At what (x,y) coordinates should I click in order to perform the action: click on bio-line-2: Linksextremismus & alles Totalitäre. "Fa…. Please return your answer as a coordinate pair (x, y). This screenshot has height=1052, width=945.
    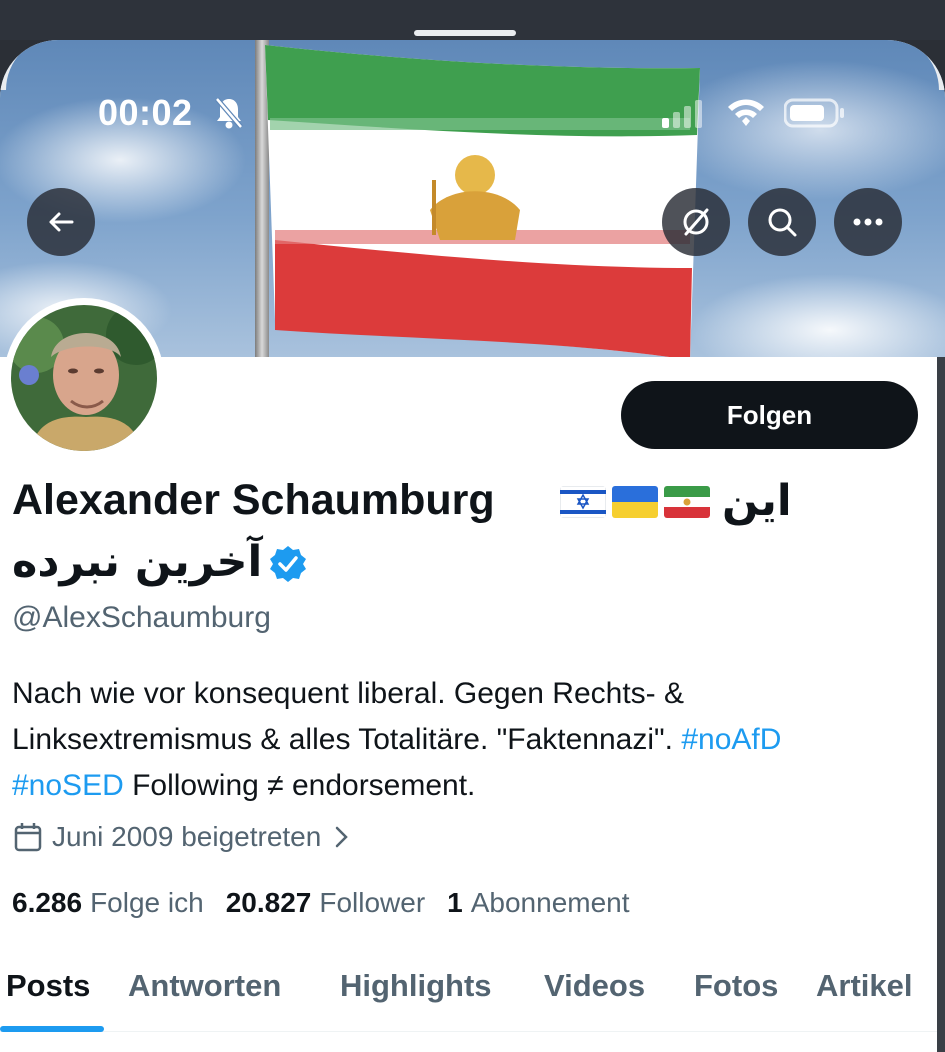
    Looking at the image, I should click on (467, 740).